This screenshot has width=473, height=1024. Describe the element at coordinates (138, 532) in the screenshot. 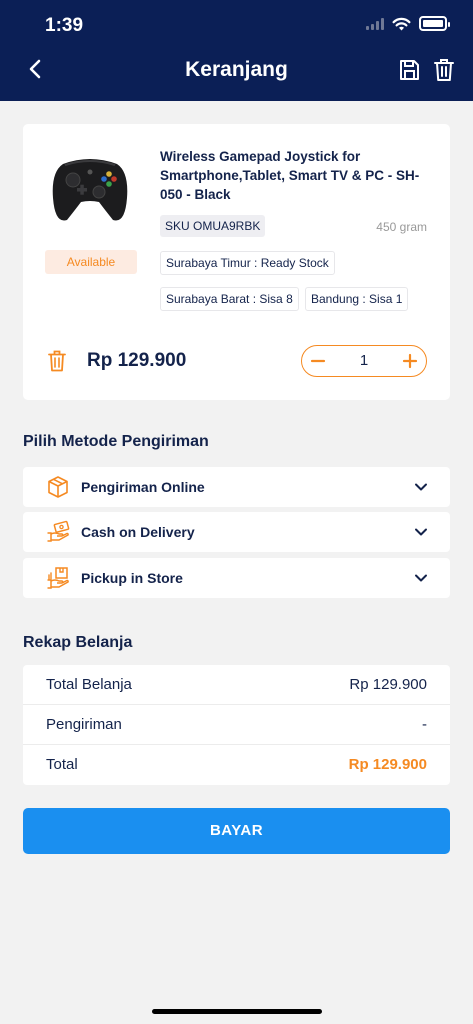

I see `shipping-option-label: Cash on Delivery` at that location.